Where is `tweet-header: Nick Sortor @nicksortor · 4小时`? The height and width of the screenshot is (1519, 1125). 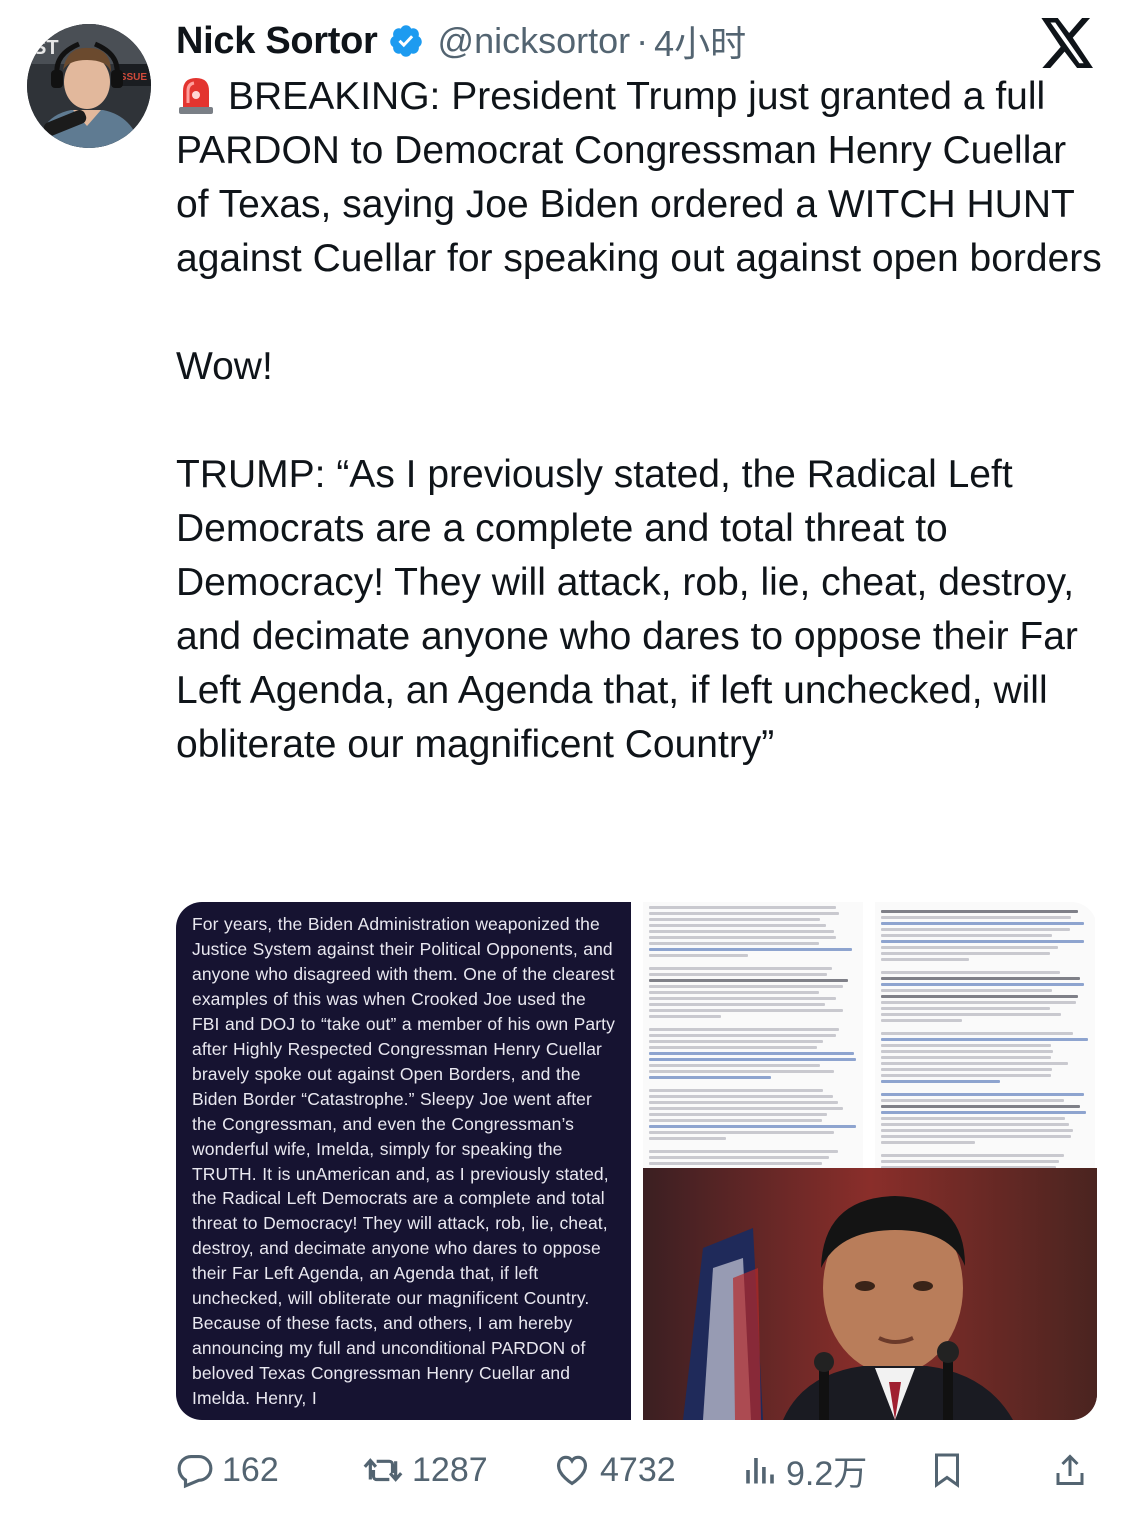 tweet-header: Nick Sortor @nicksortor · 4小时 is located at coordinates (461, 41).